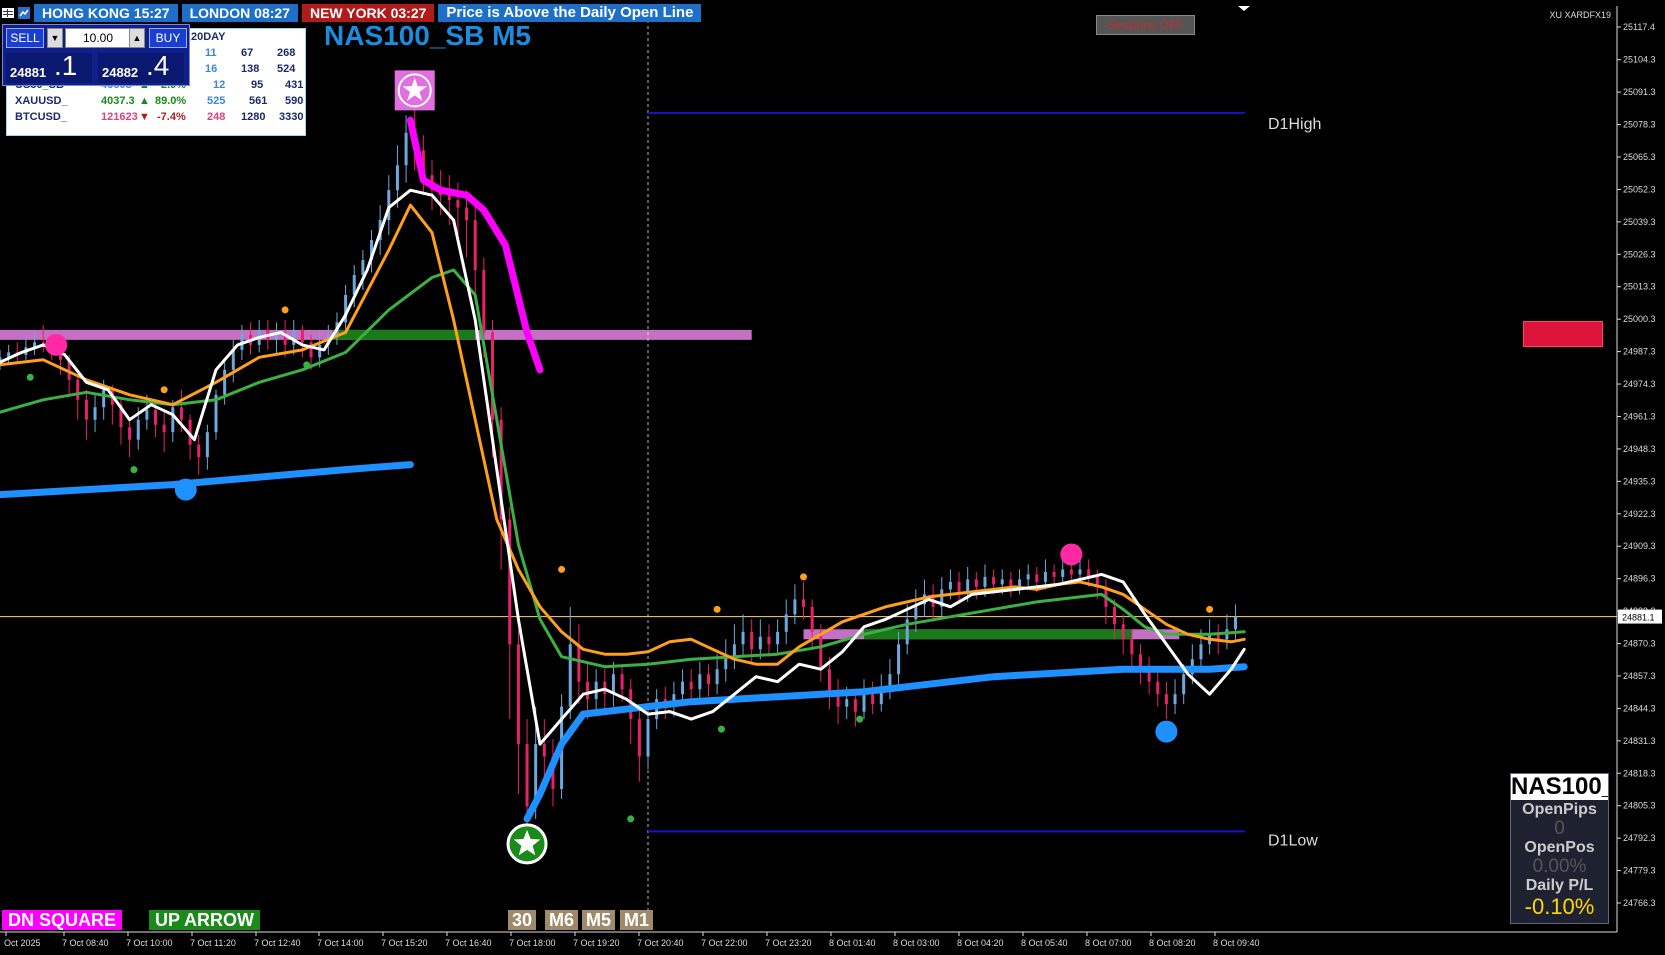 The height and width of the screenshot is (955, 1665). I want to click on y-tick-label: 25065.3, so click(1639, 157).